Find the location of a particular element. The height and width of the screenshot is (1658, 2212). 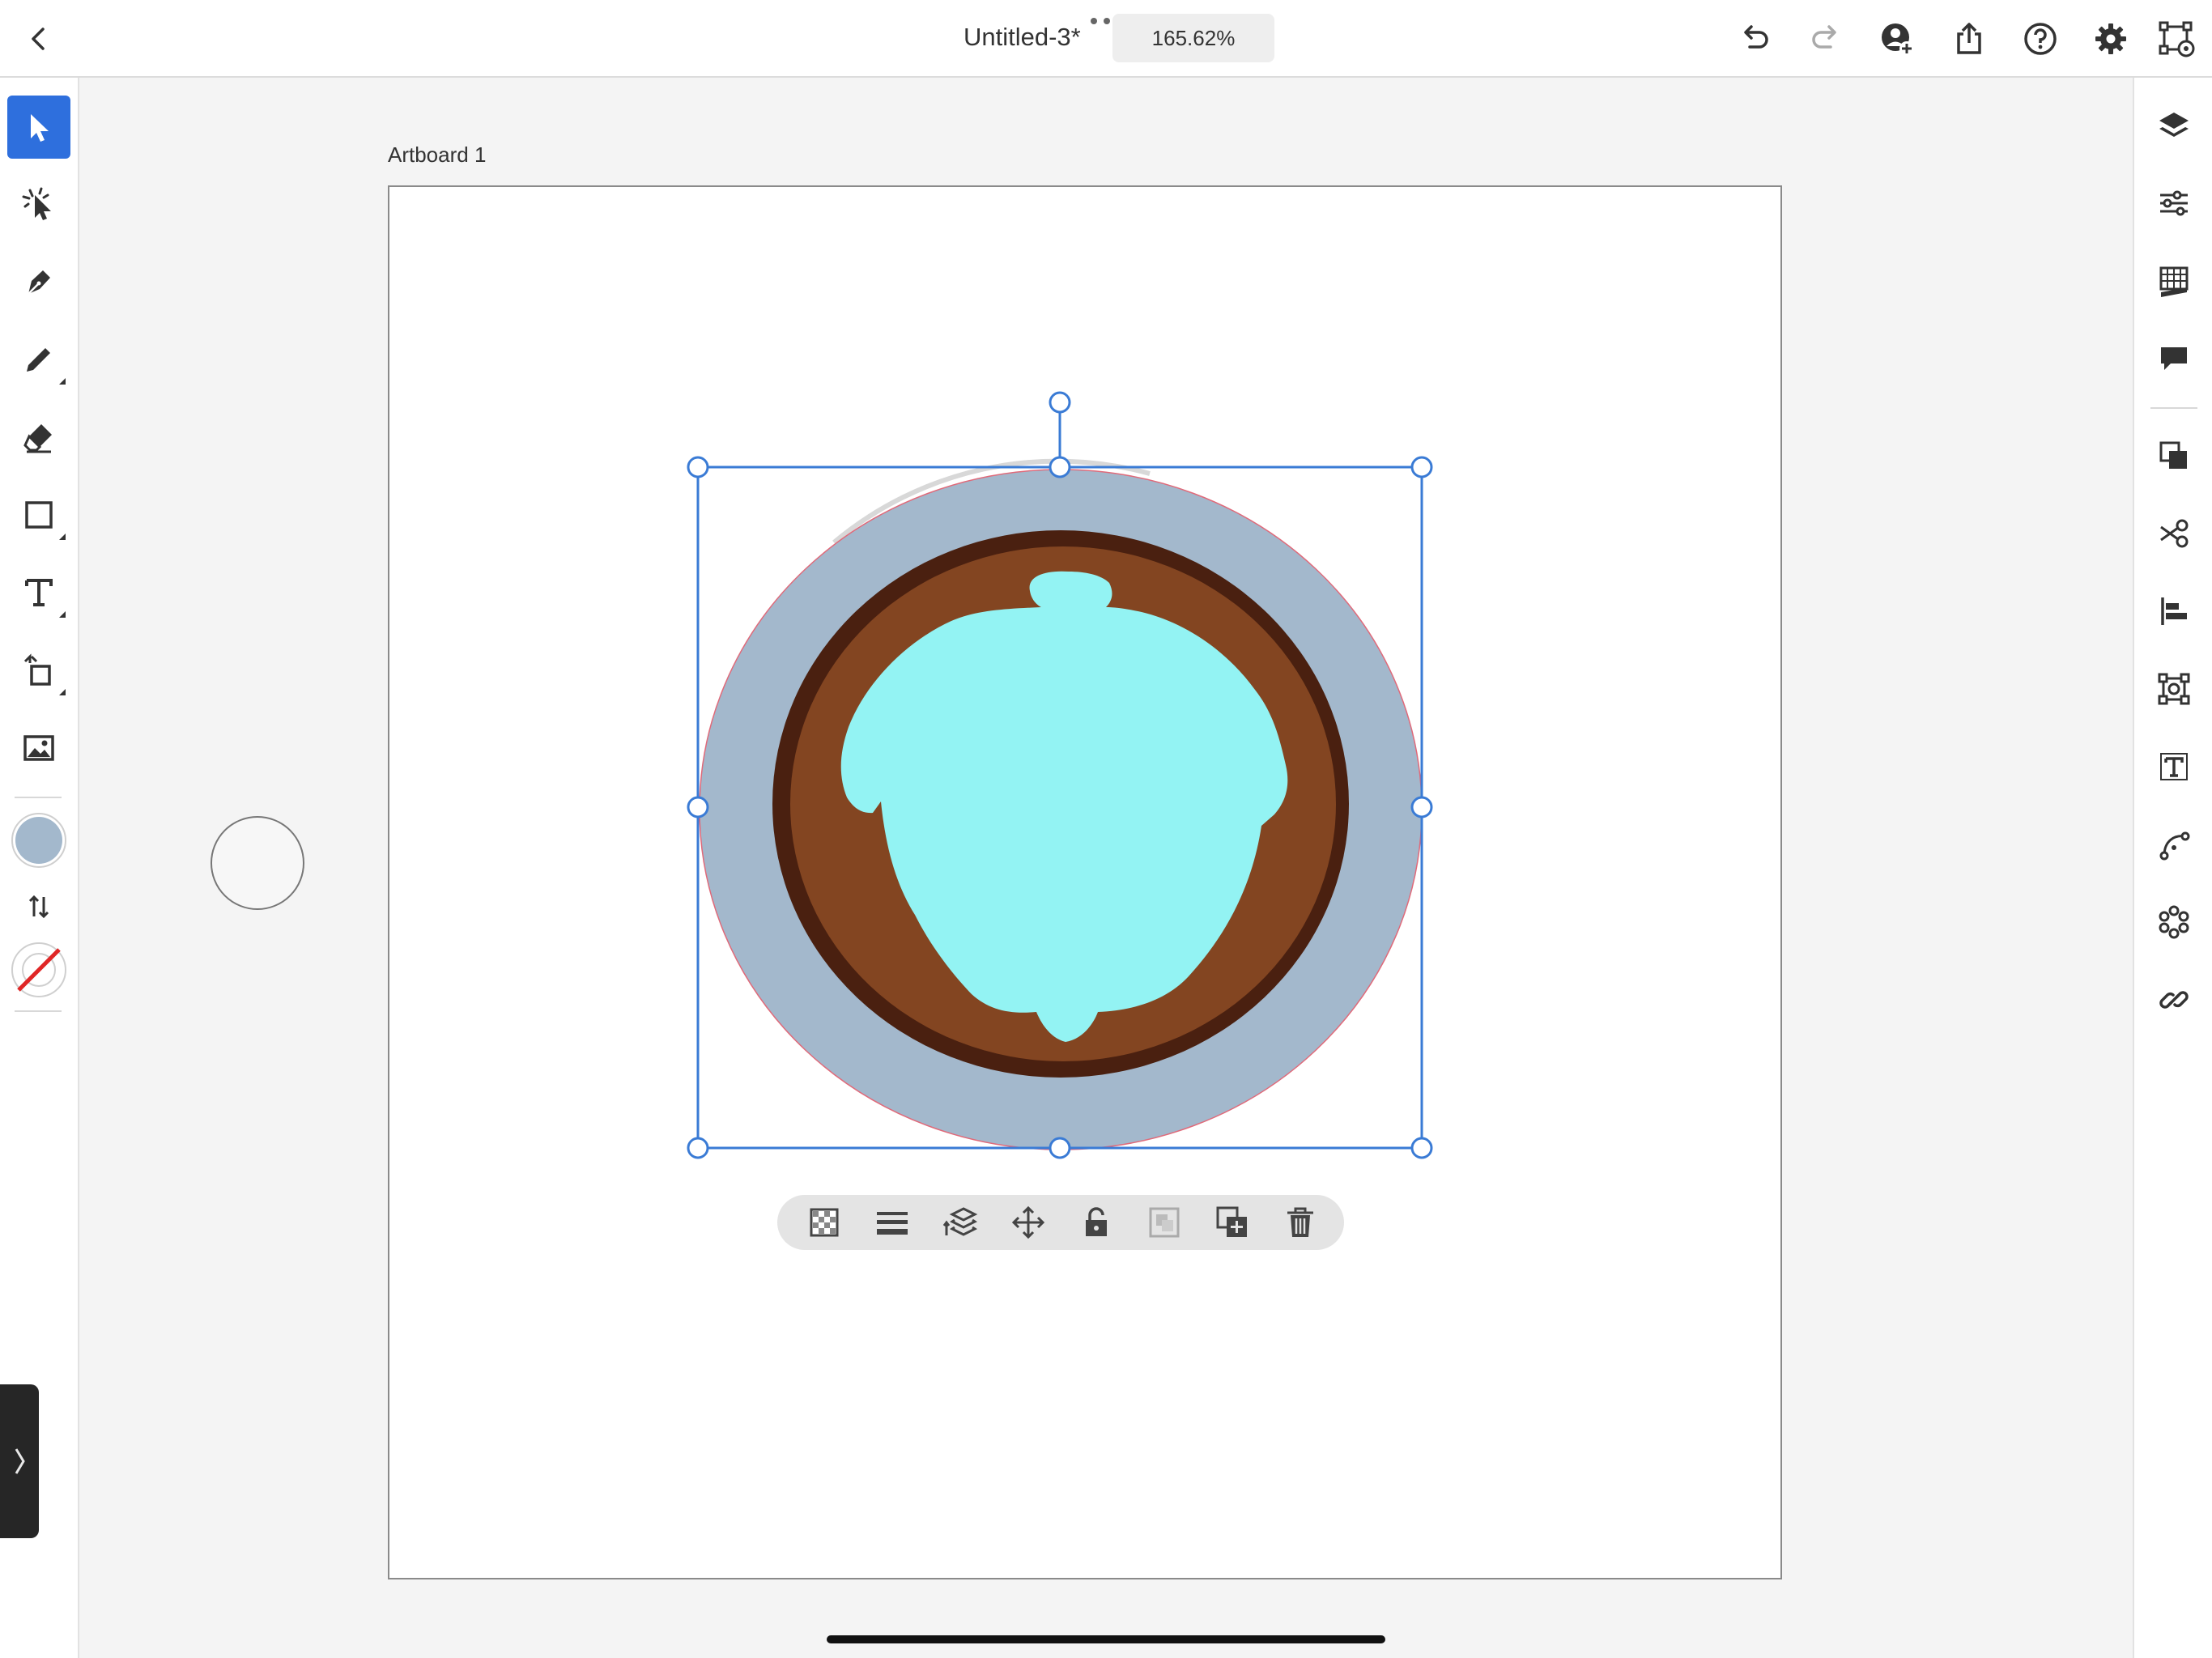

handle-top-left is located at coordinates (698, 467).